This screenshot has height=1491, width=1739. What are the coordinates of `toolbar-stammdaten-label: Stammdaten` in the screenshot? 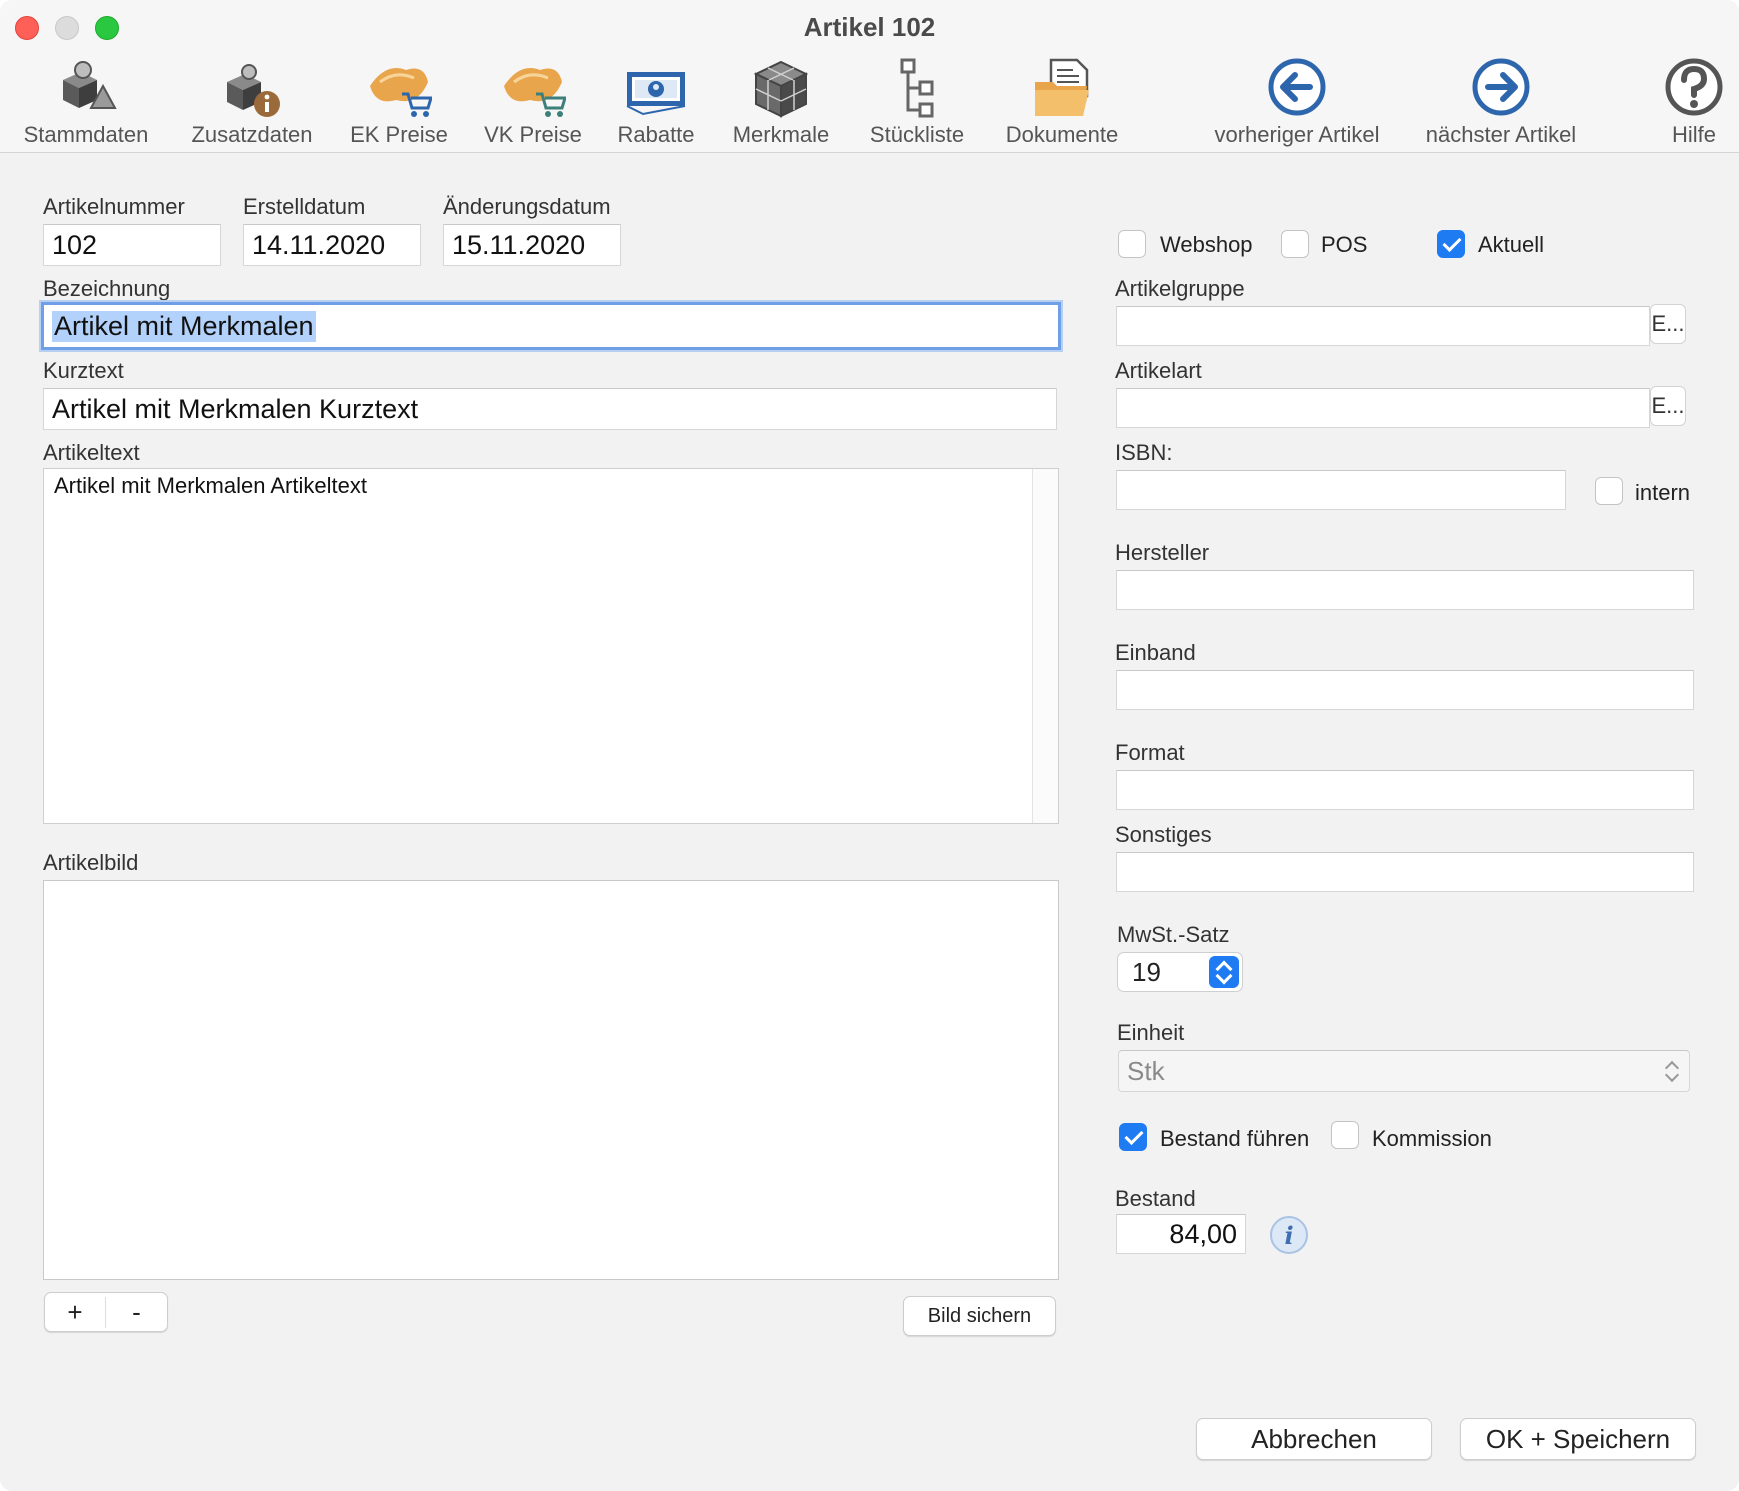 It's located at (86, 134).